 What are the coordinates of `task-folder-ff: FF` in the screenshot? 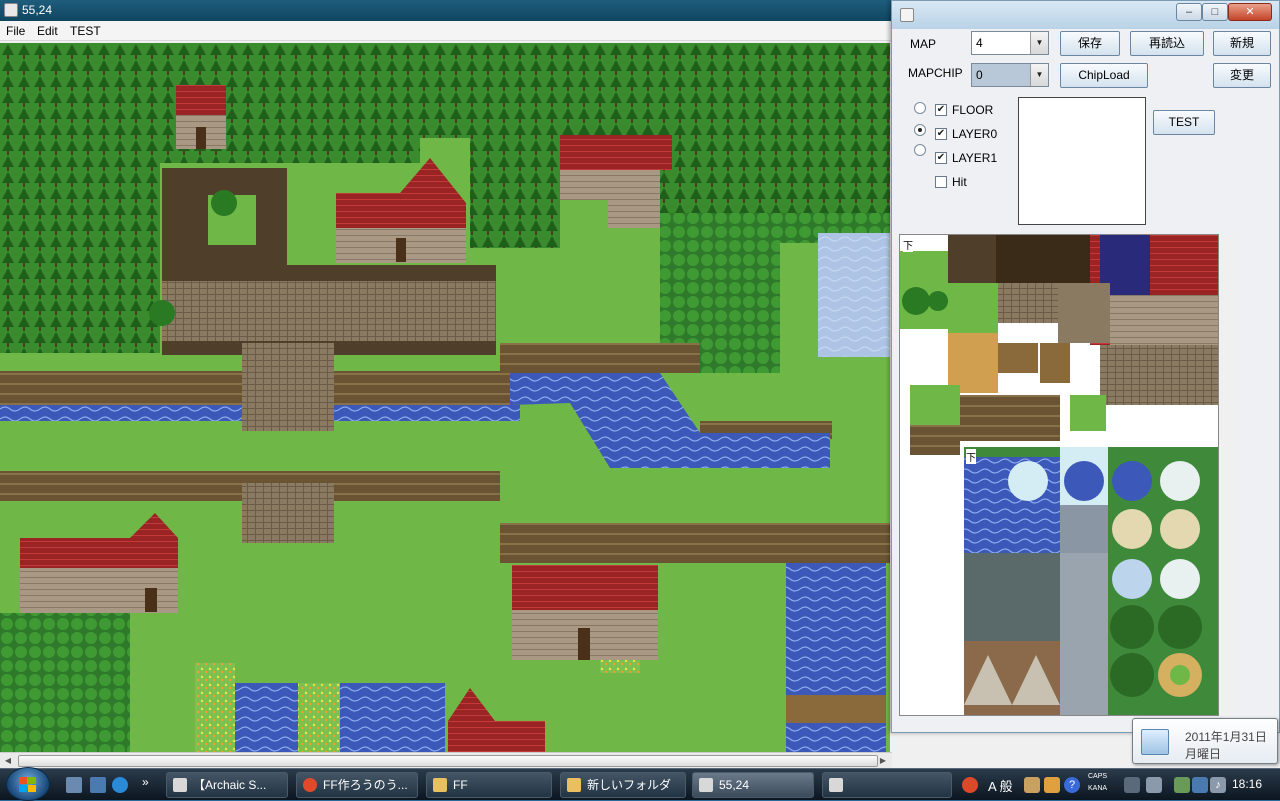 It's located at (489, 785).